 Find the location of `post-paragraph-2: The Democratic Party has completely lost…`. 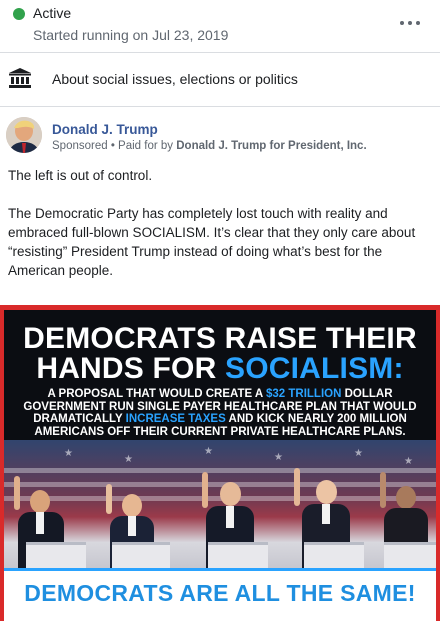

post-paragraph-2: The Democratic Party has completely lost… is located at coordinates (212, 242).